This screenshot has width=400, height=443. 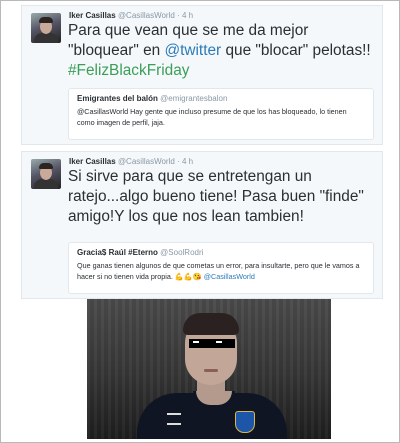 I want to click on quoted-author-handle: @SoolRodri, so click(x=182, y=252).